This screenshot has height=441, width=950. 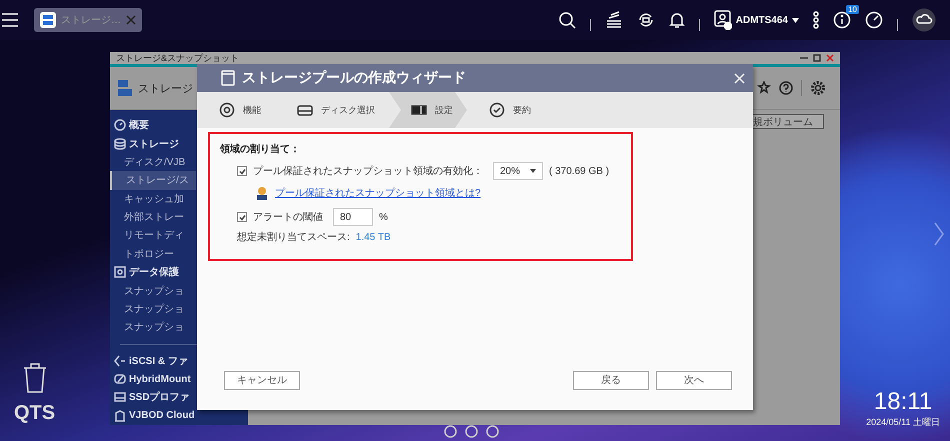 What do you see at coordinates (518, 171) in the screenshot?
I see `percentage-dropdown: 20%` at bounding box center [518, 171].